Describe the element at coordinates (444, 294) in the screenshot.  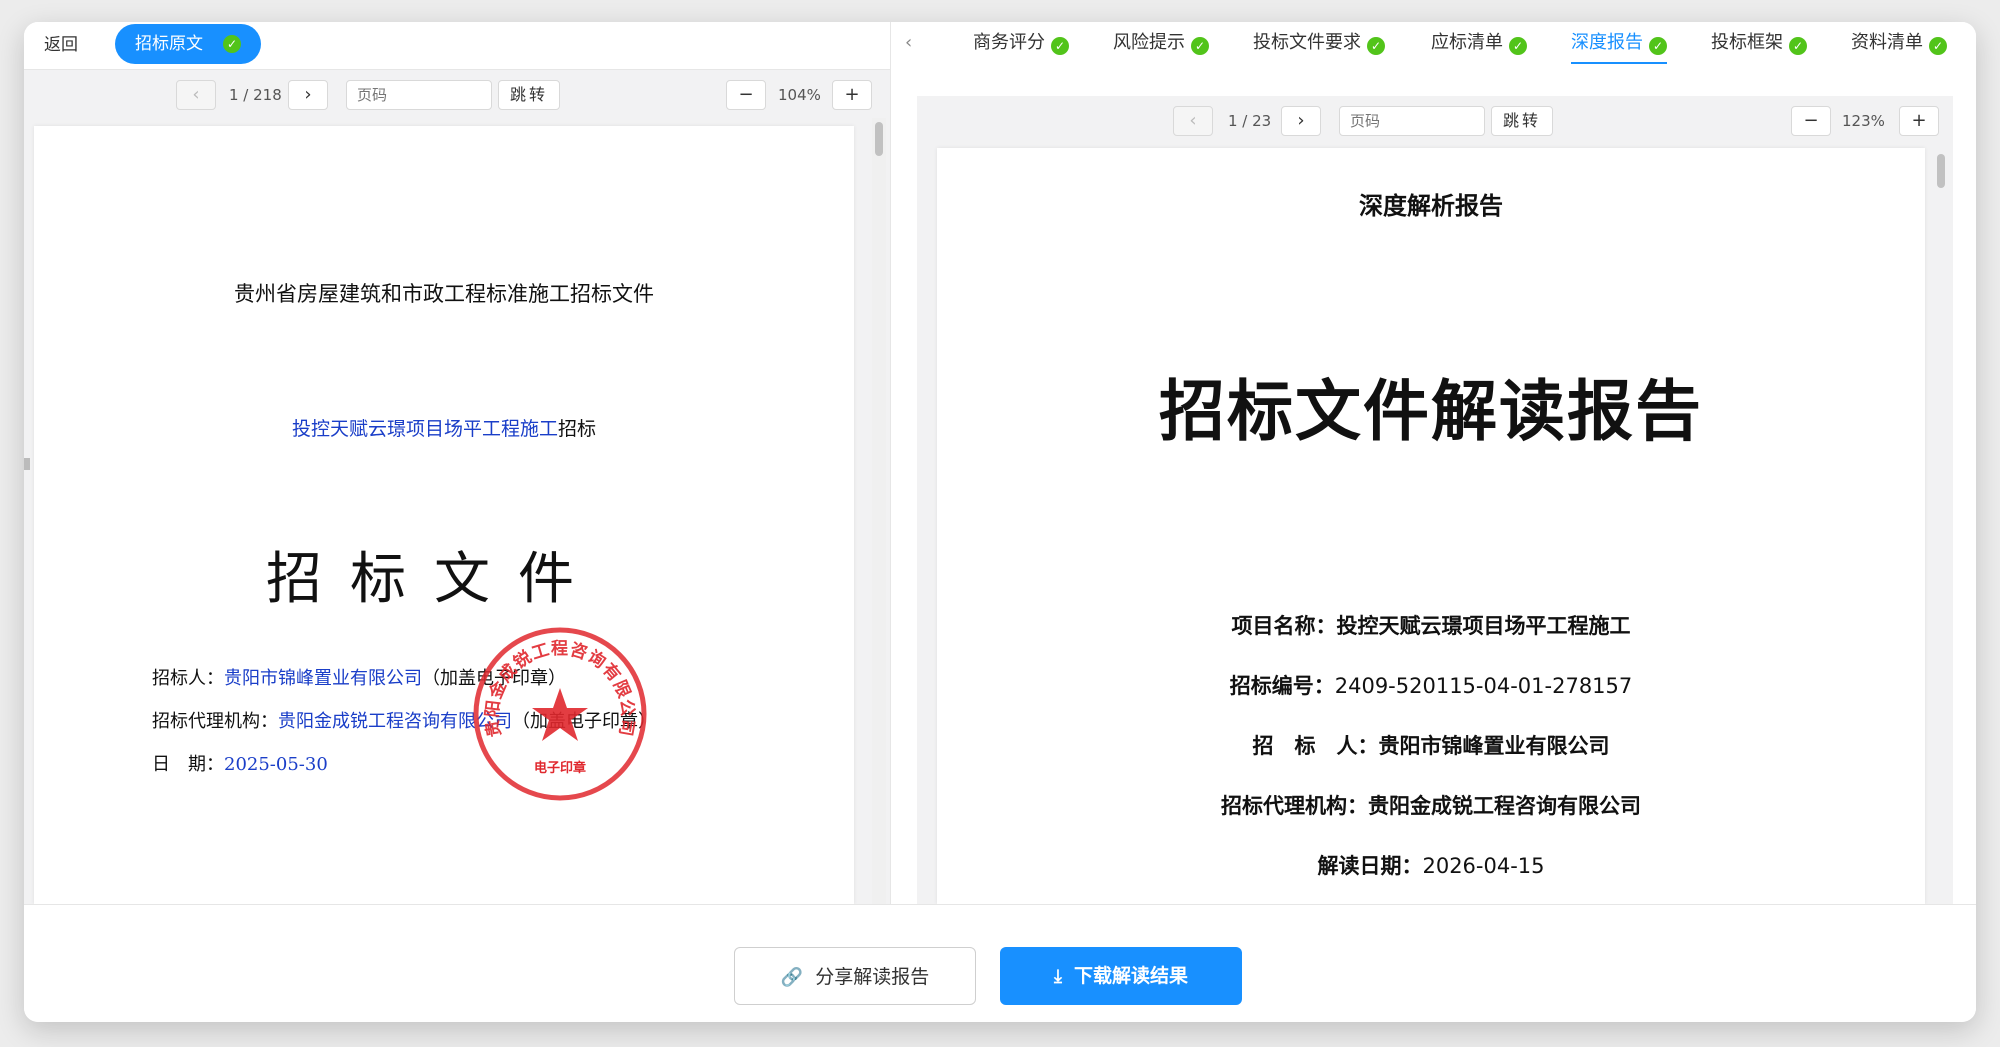
I see `doc-standard-title: 贵州省房屋建筑和市政工程标准施工招标文件` at that location.